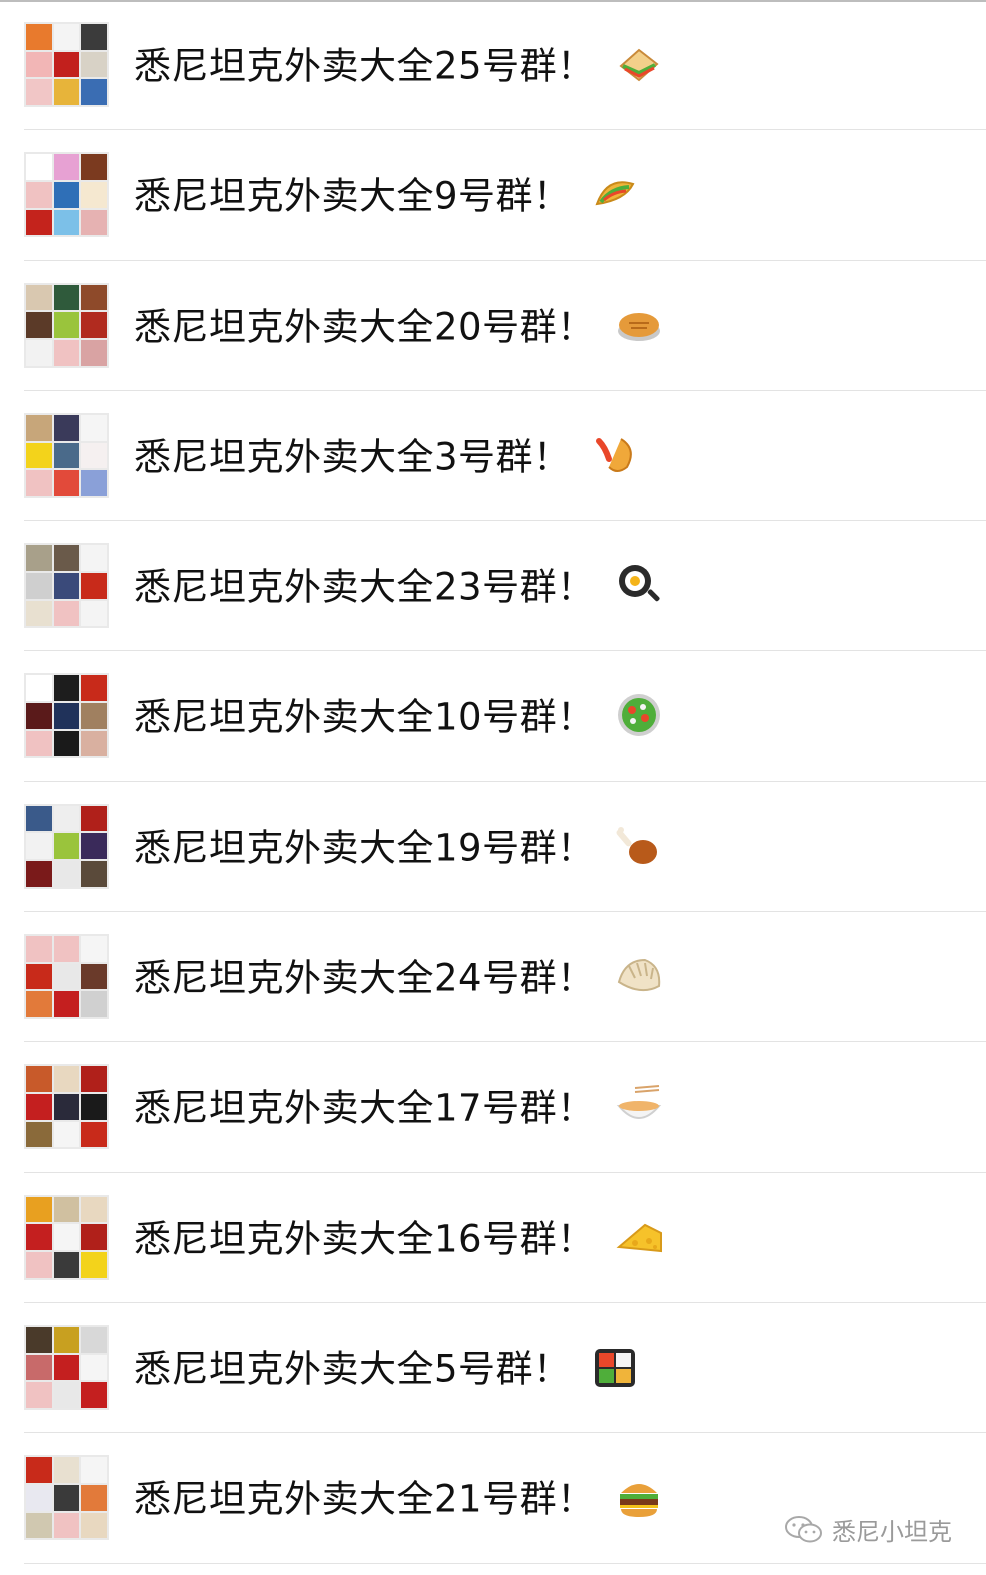  Describe the element at coordinates (615, 455) in the screenshot. I see `shrimp-icon` at that location.